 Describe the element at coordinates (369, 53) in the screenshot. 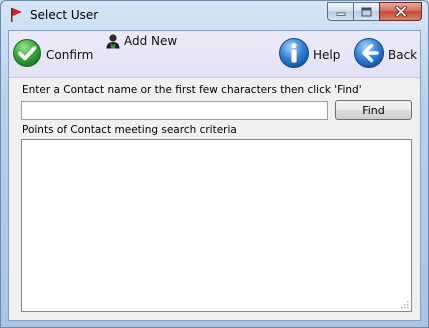

I see `back-arrow-icon` at that location.